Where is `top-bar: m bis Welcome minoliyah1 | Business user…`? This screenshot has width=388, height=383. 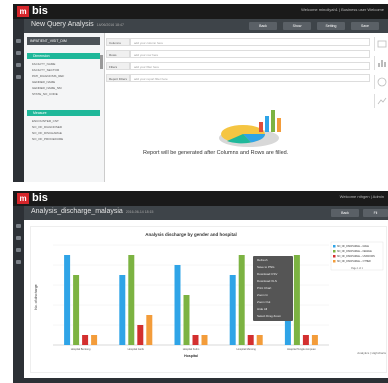 top-bar: m bis Welcome minoliyah1 | Business user… is located at coordinates (200, 11).